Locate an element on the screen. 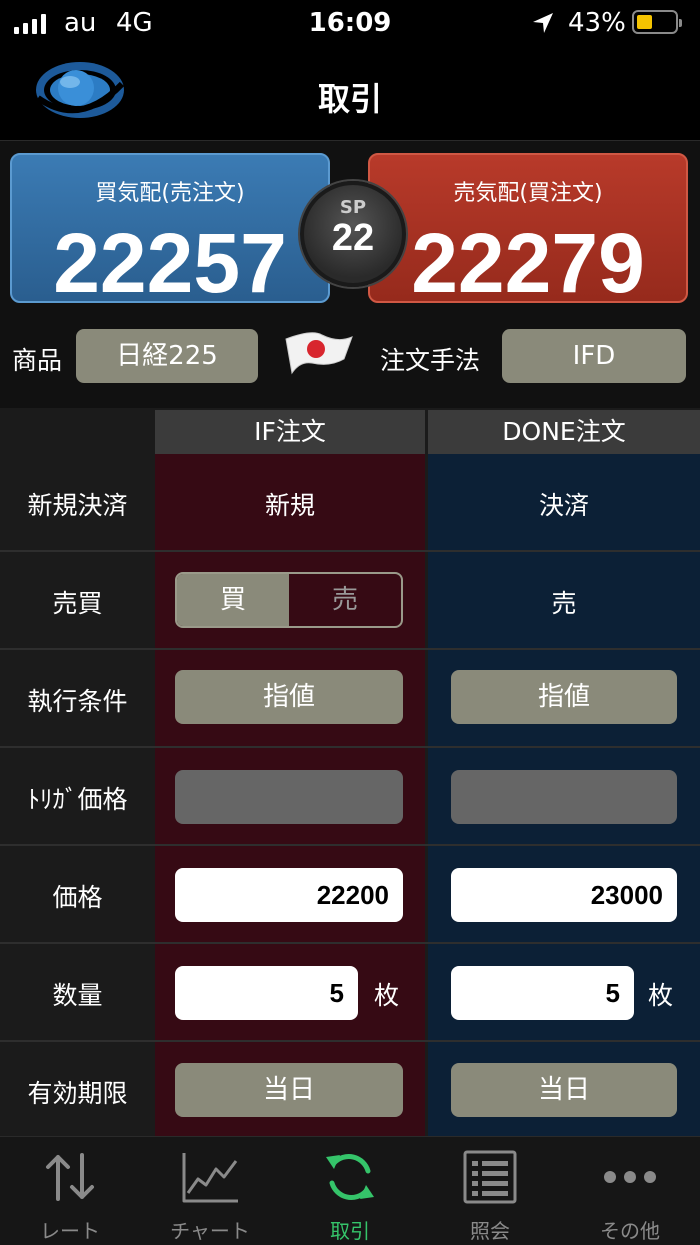  tab-trade-label: 取引 is located at coordinates (350, 1231).